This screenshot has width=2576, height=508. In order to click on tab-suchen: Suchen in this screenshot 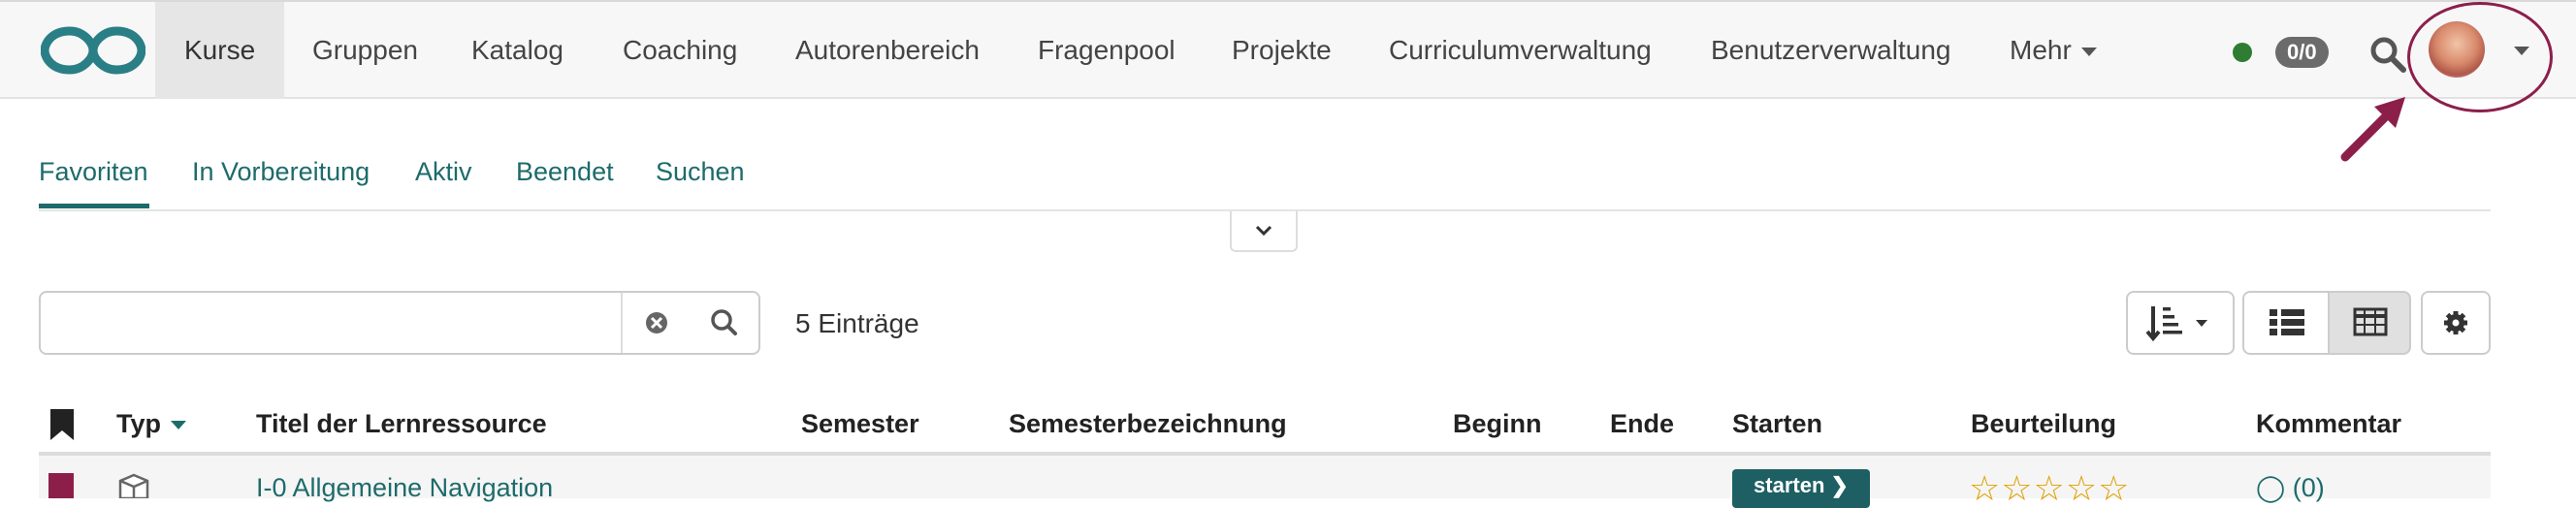, I will do `click(700, 172)`.